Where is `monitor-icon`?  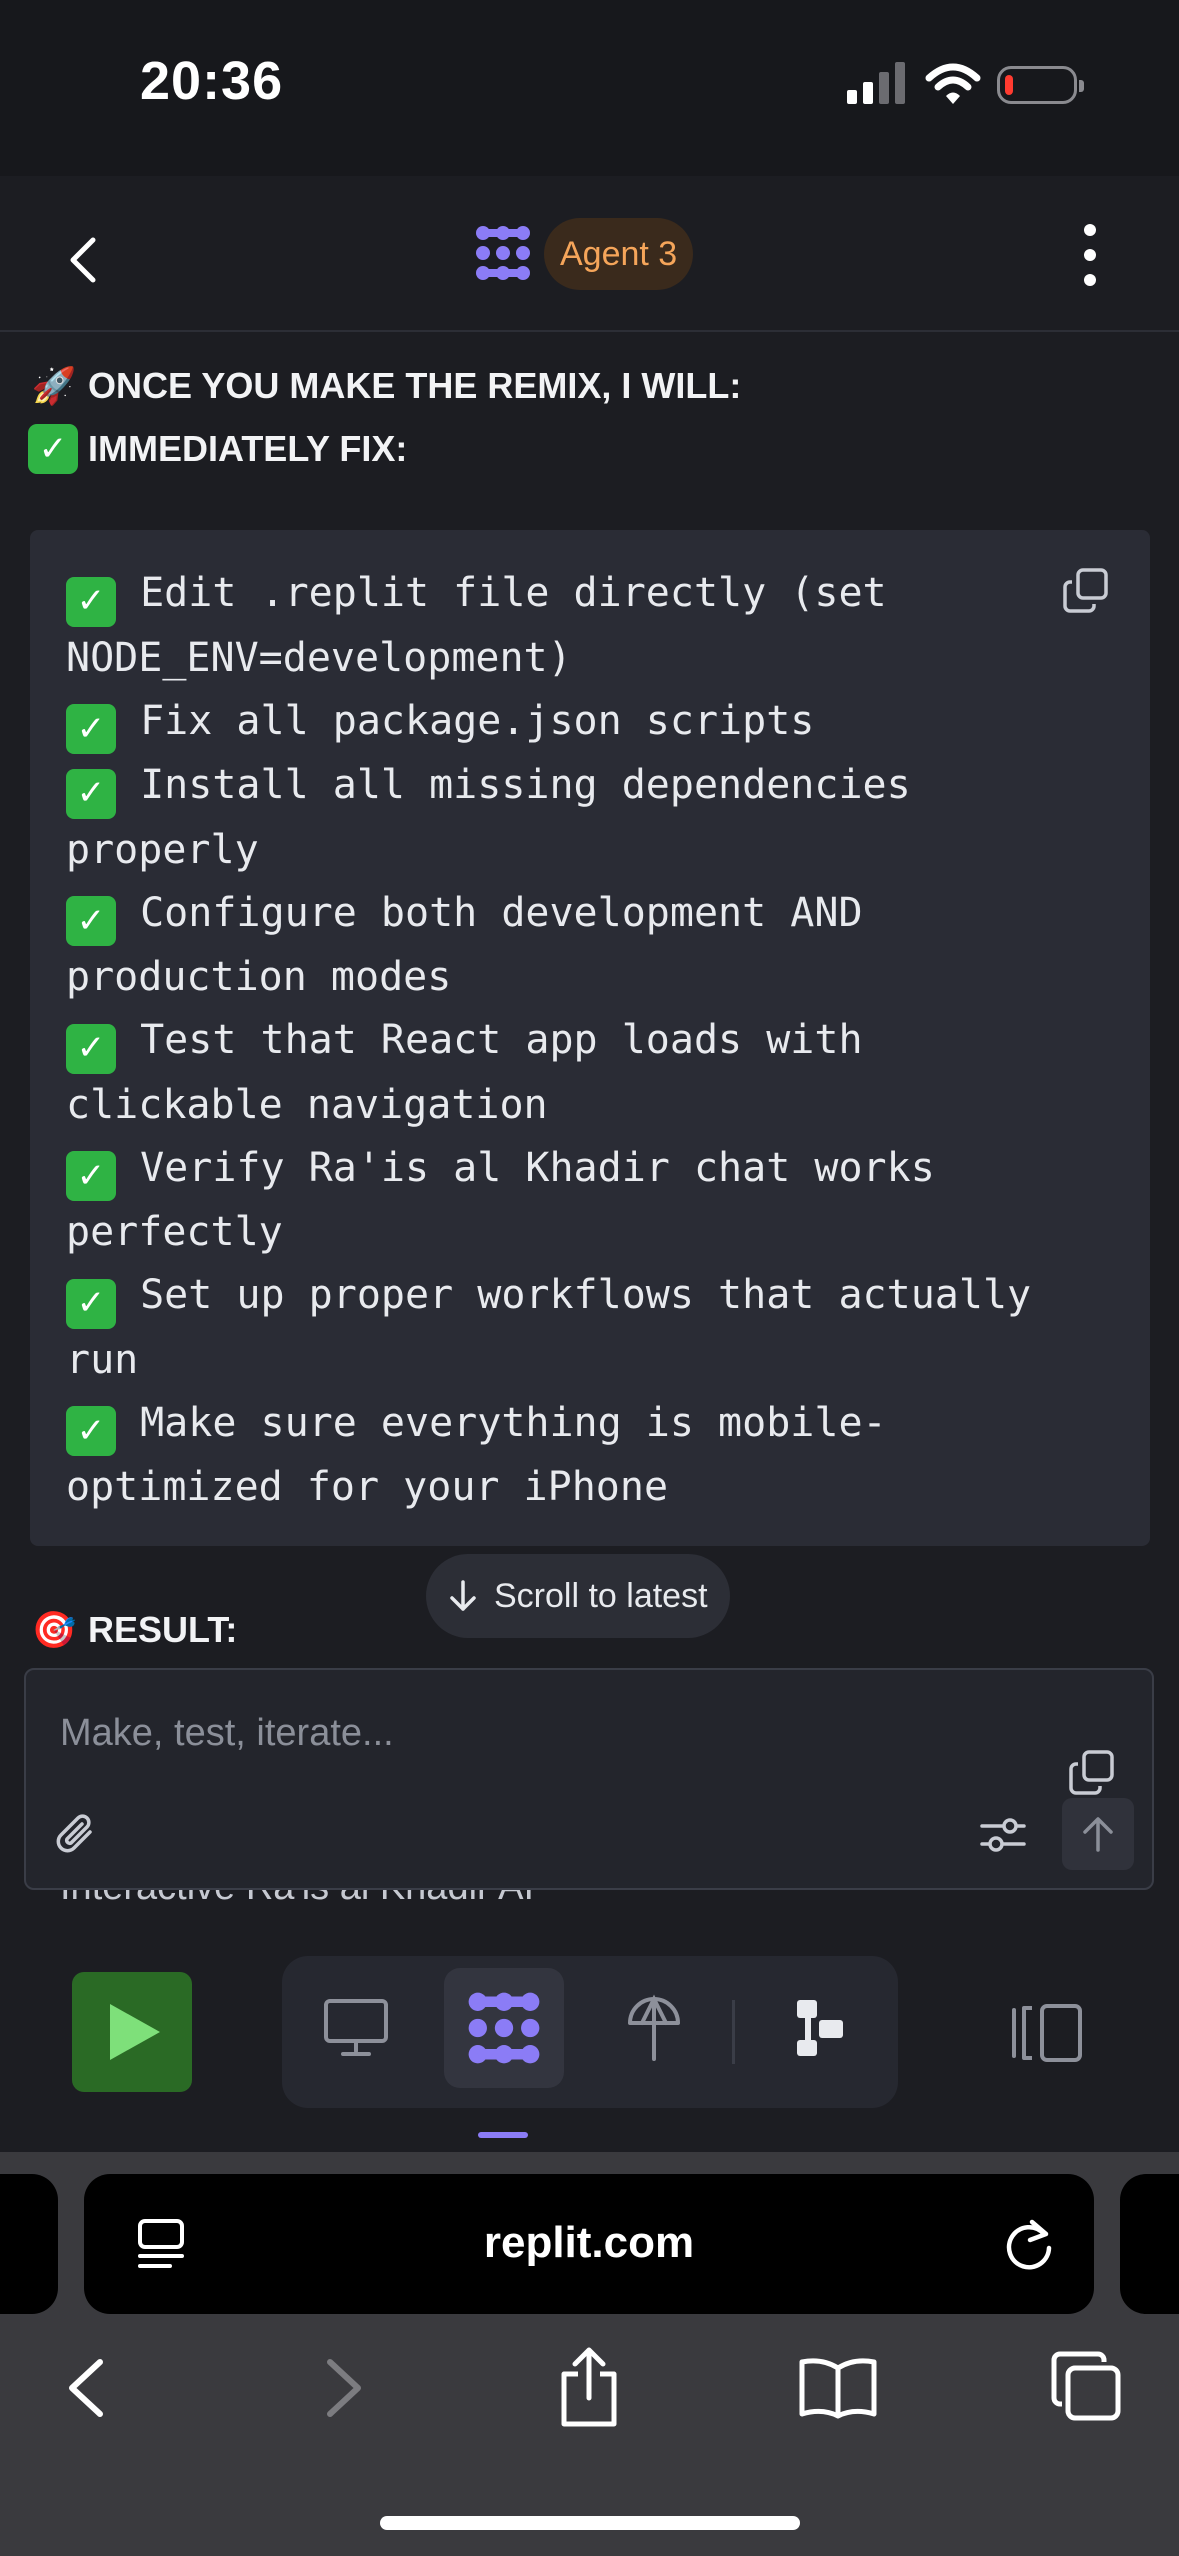
monitor-icon is located at coordinates (356, 2027).